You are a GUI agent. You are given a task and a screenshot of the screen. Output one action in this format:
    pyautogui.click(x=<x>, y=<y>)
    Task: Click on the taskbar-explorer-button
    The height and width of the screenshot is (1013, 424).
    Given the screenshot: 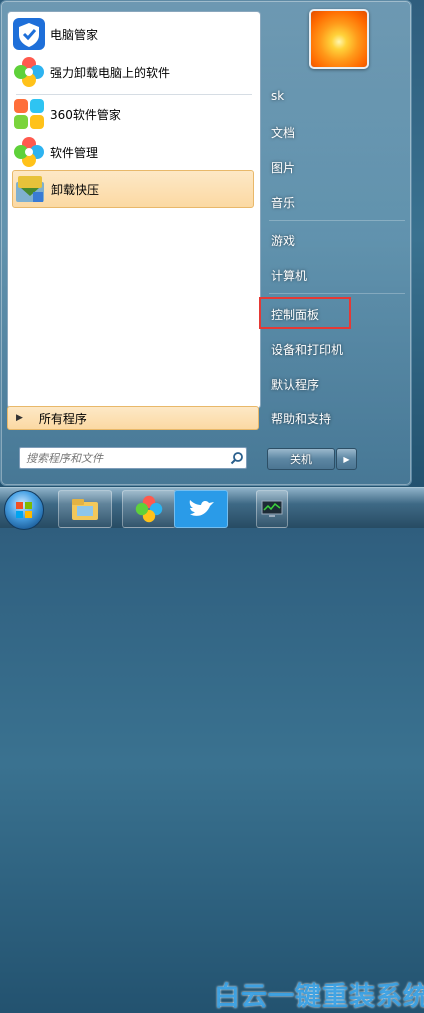 What is the action you would take?
    pyautogui.click(x=85, y=509)
    